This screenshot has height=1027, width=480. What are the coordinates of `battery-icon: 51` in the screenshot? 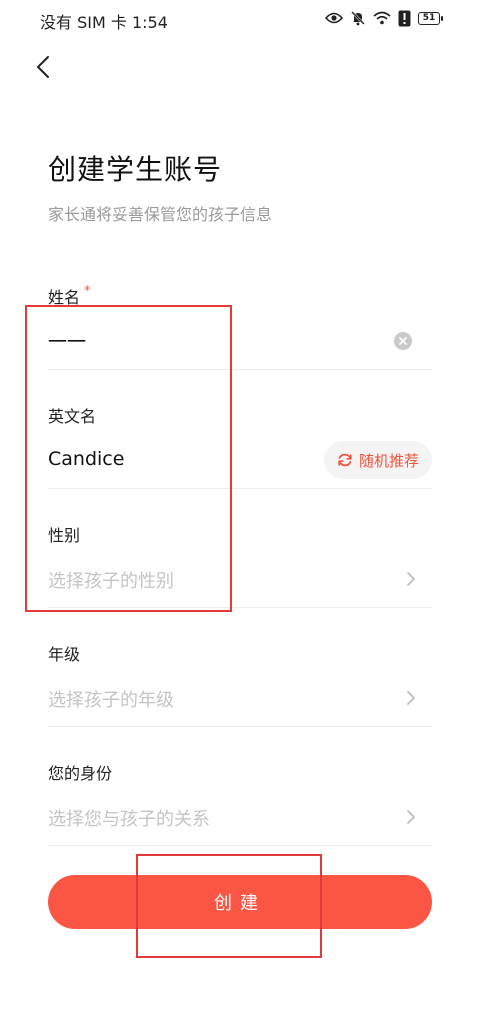 It's located at (430, 18).